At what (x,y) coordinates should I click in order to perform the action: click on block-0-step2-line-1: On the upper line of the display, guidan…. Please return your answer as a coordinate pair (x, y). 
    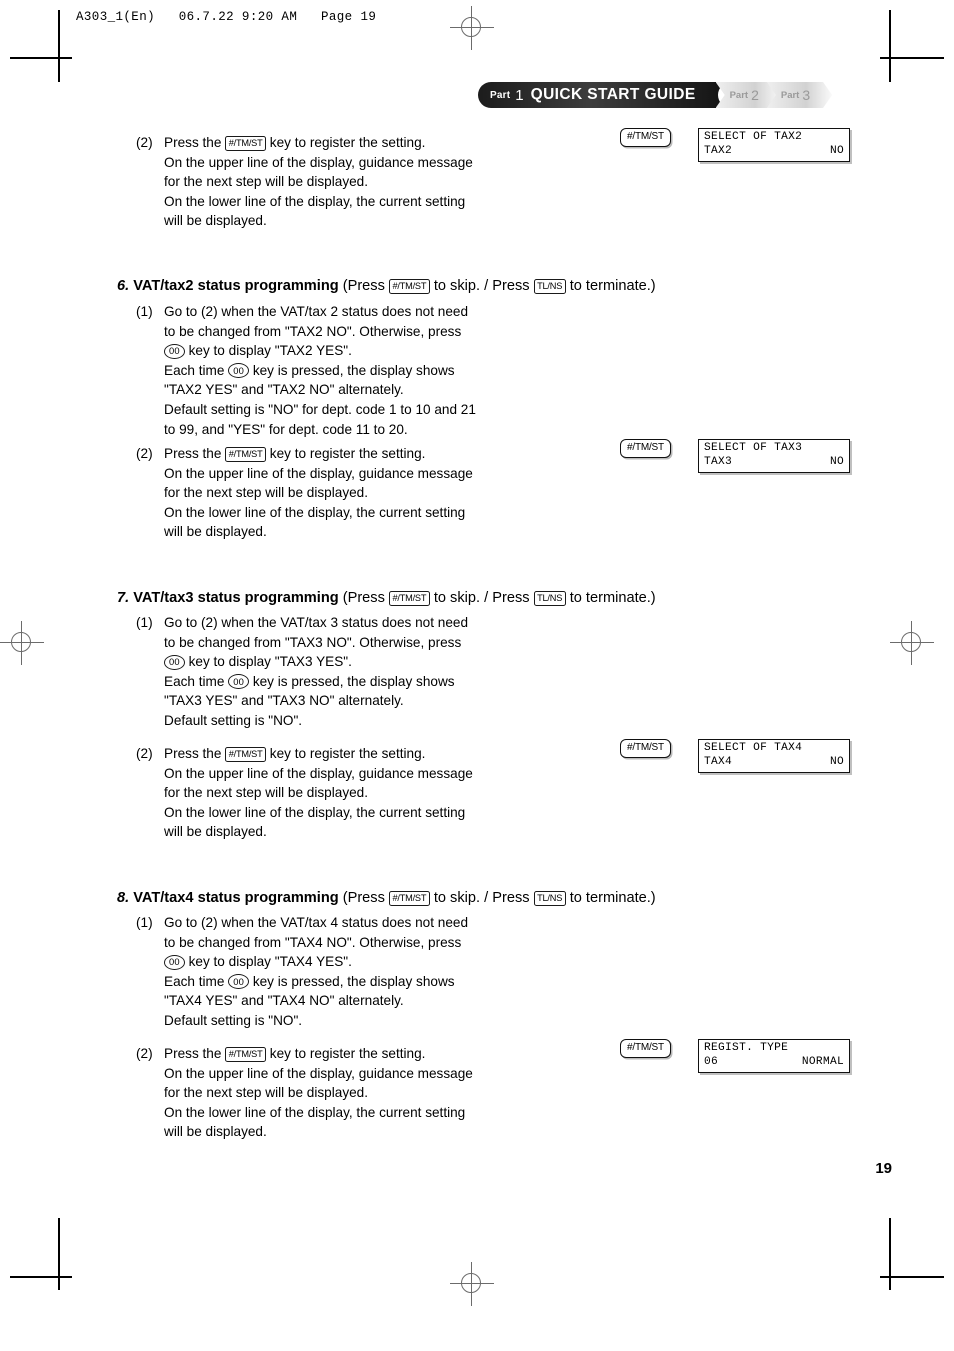
    Looking at the image, I should click on (318, 162).